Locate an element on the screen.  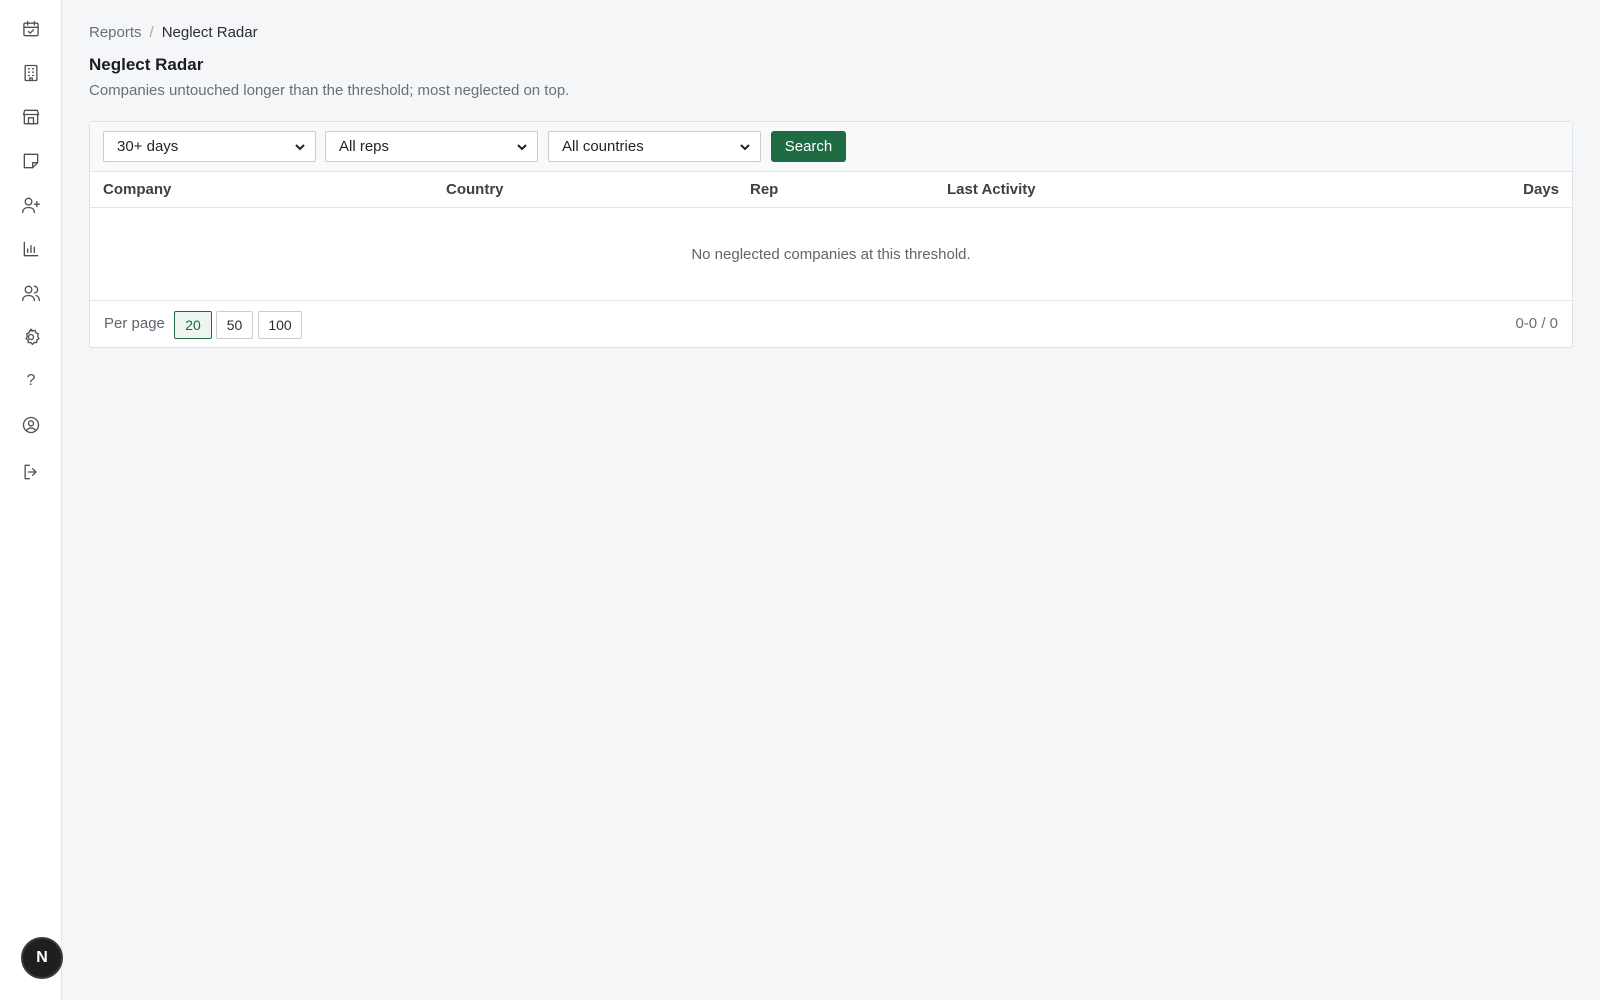
column-header-country: Country is located at coordinates (475, 189).